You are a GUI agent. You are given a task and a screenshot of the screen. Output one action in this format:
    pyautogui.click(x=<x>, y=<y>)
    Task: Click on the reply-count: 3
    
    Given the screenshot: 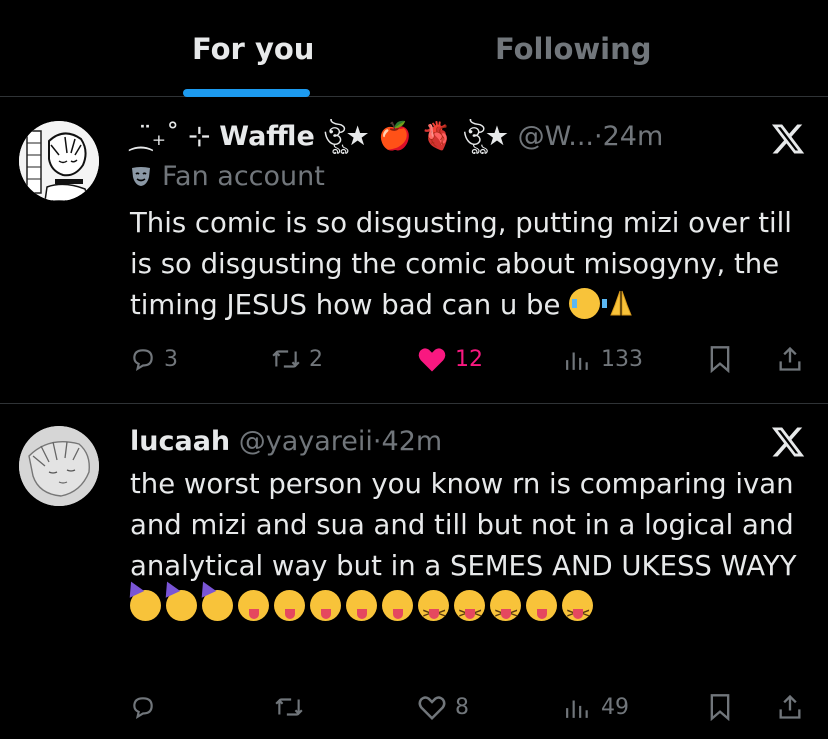 What is the action you would take?
    pyautogui.click(x=171, y=359)
    